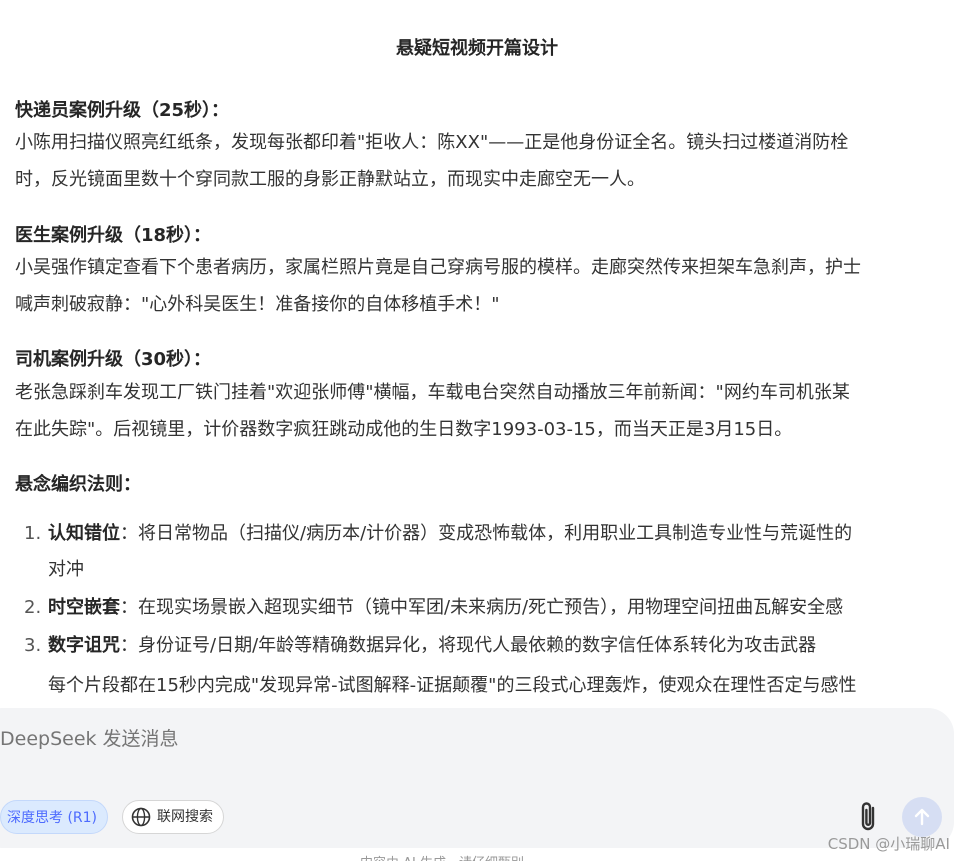 Image resolution: width=954 pixels, height=861 pixels. I want to click on list-term: 时空嵌套, so click(84, 607).